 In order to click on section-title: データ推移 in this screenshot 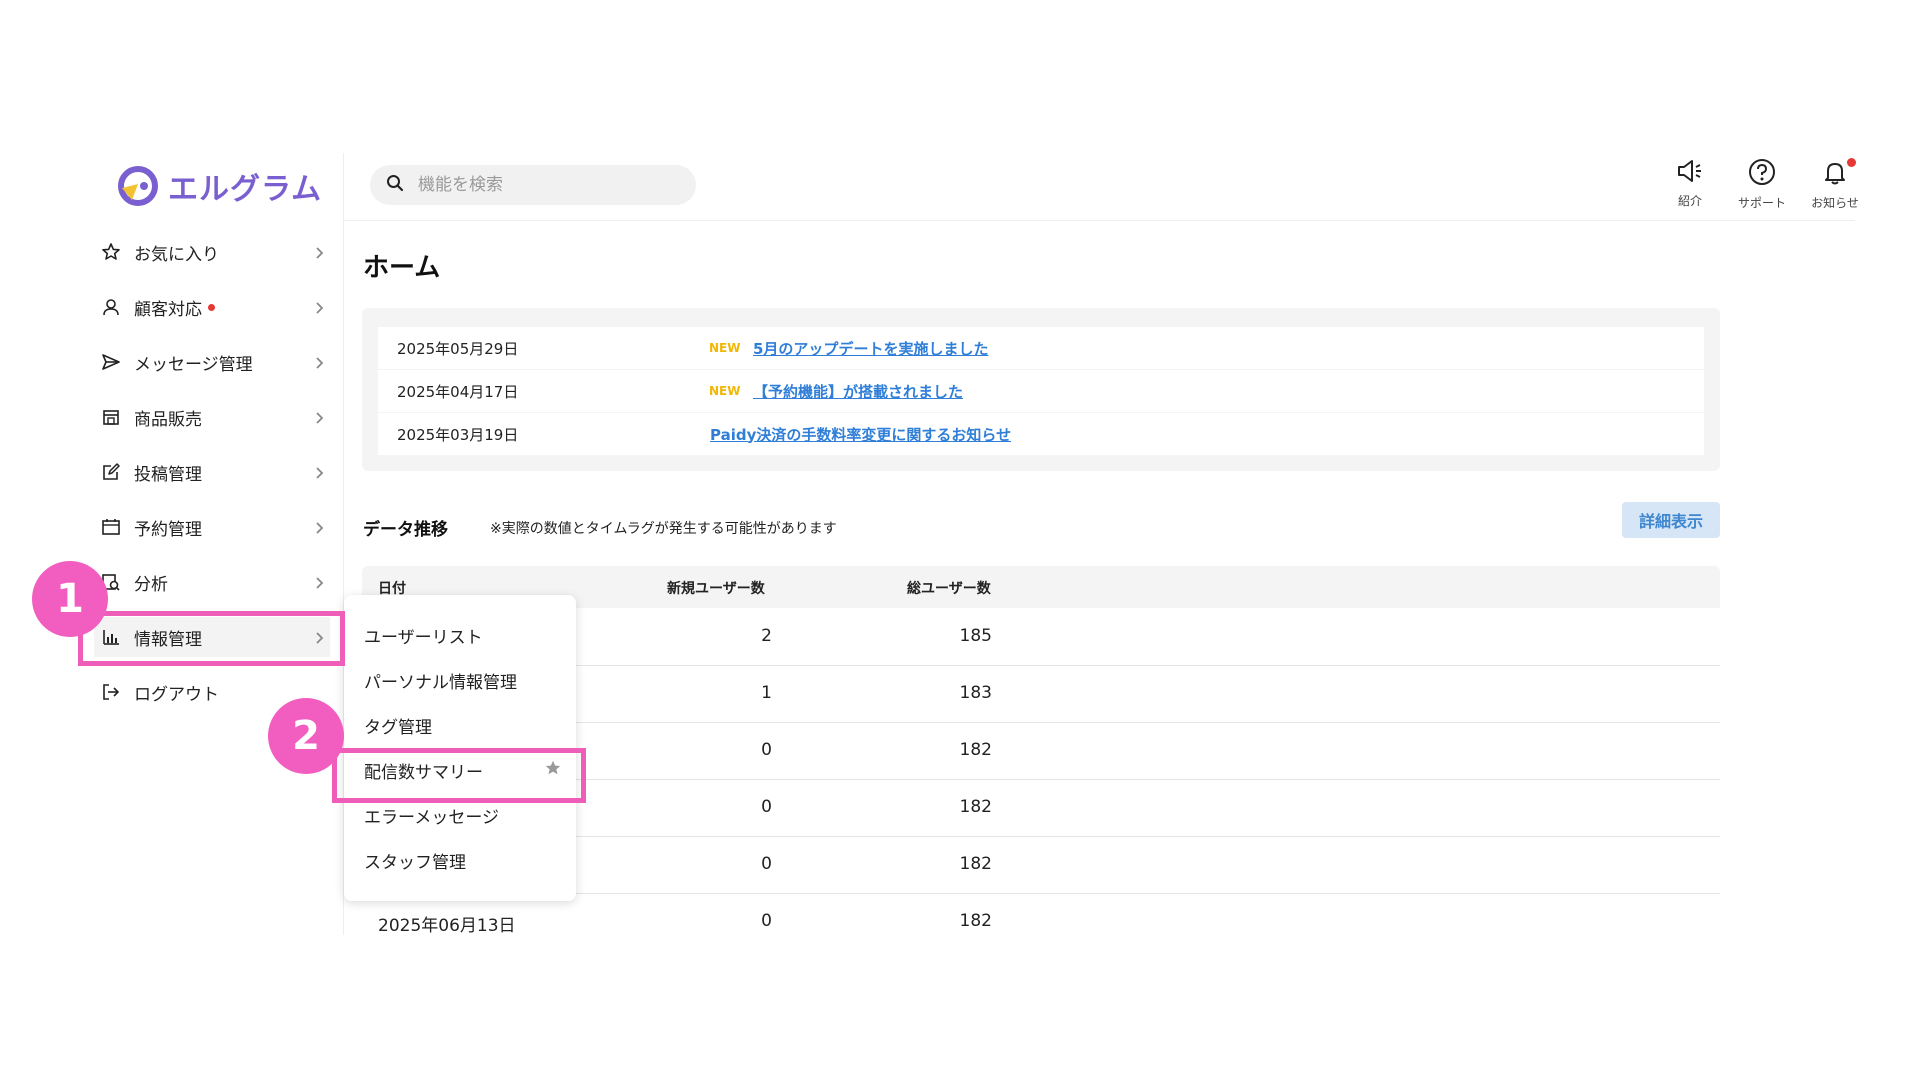, I will do `click(405, 530)`.